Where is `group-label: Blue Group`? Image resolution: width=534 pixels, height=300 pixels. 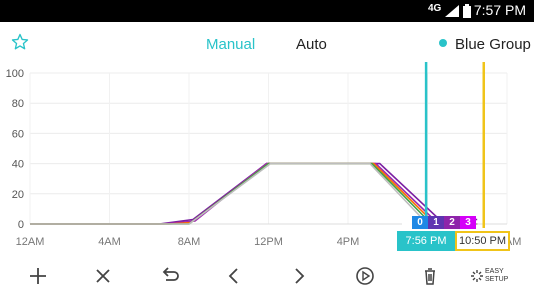 group-label: Blue Group is located at coordinates (493, 44).